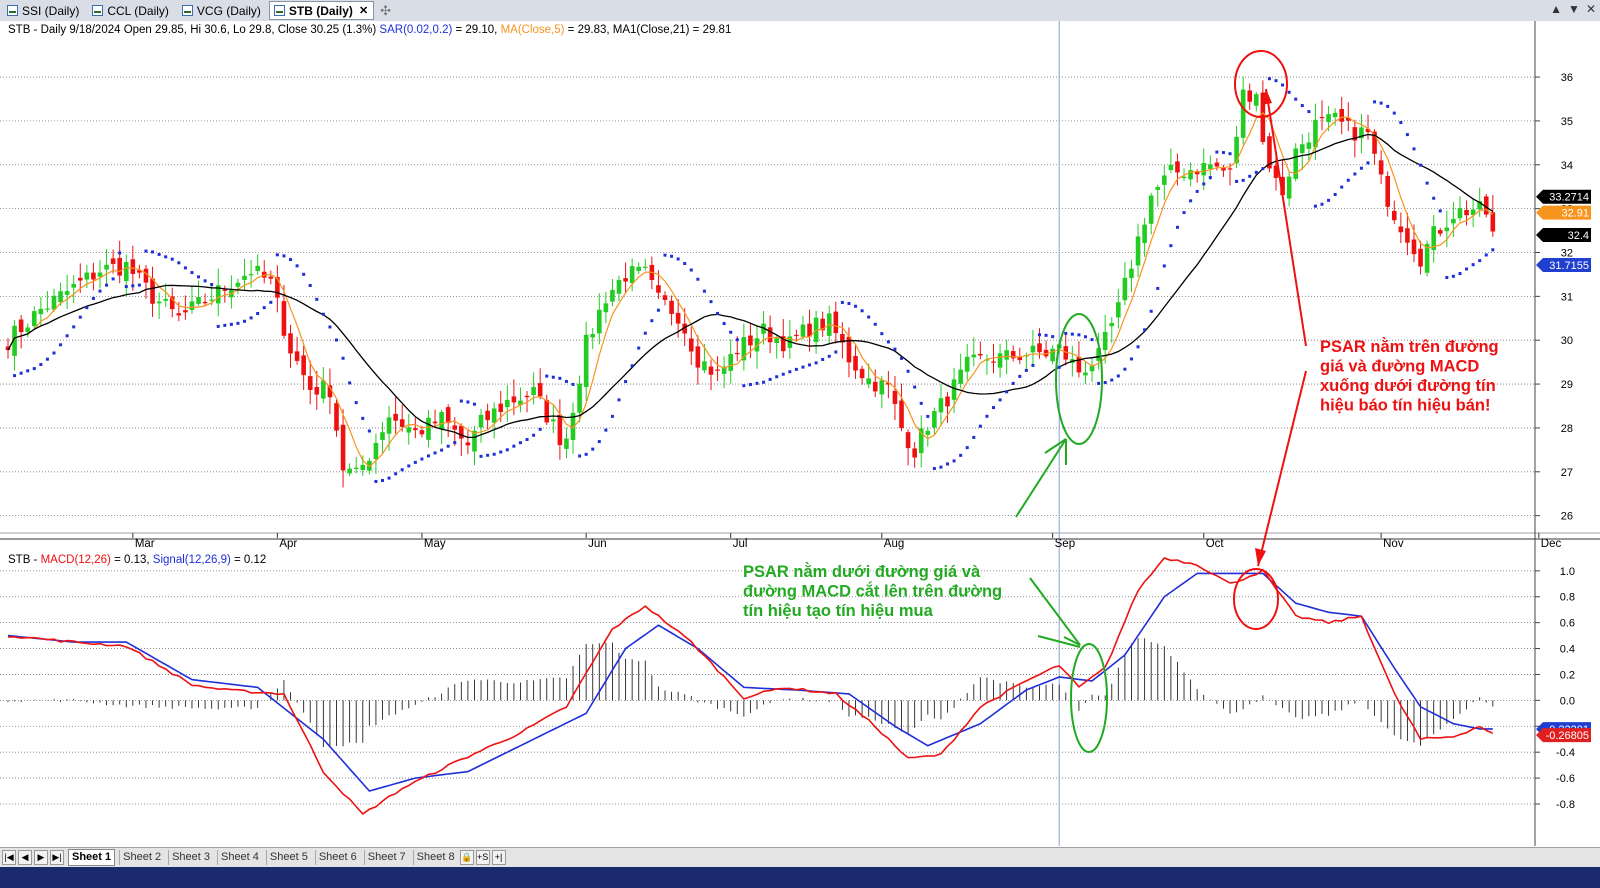  What do you see at coordinates (466, 857) in the screenshot?
I see `lock-icon: 🔒` at bounding box center [466, 857].